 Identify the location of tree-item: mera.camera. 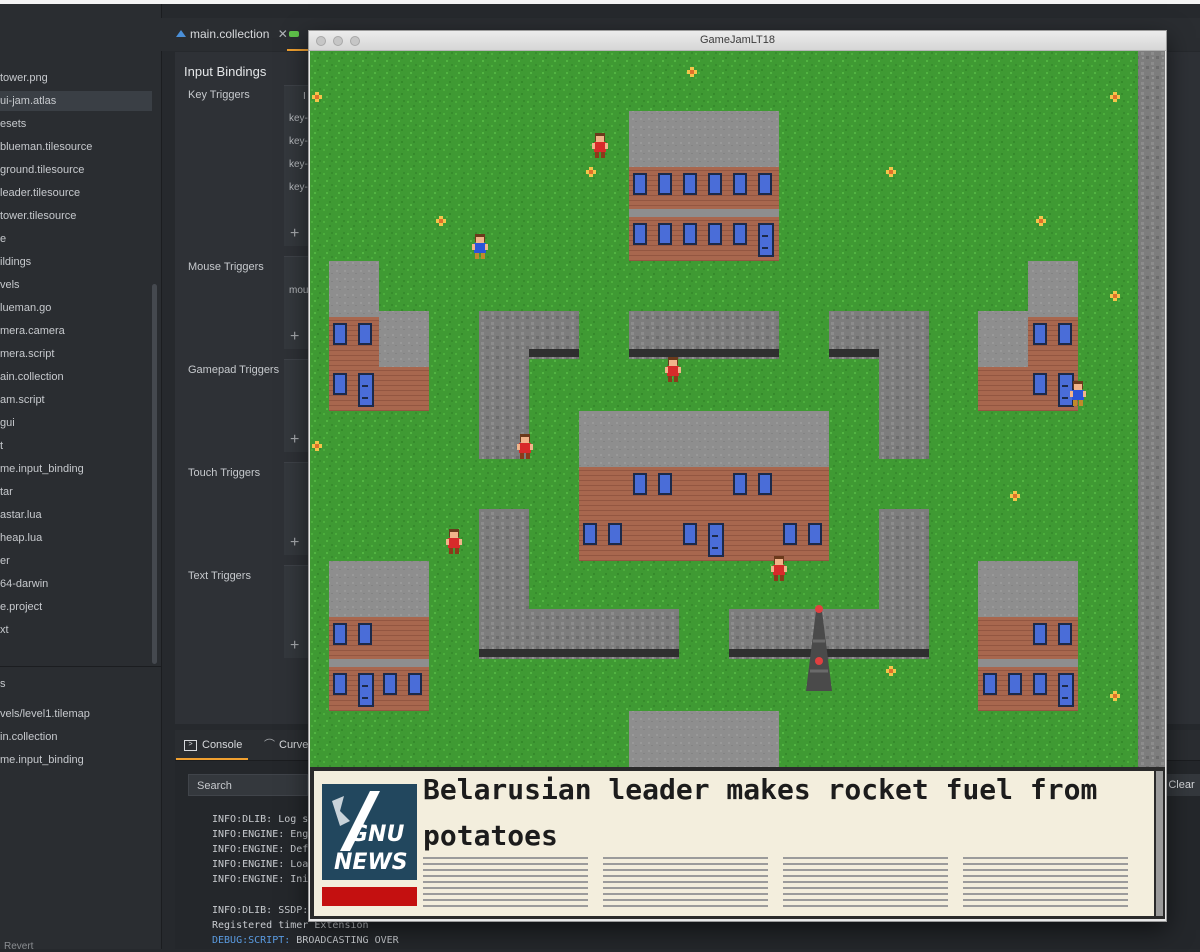
(32, 331).